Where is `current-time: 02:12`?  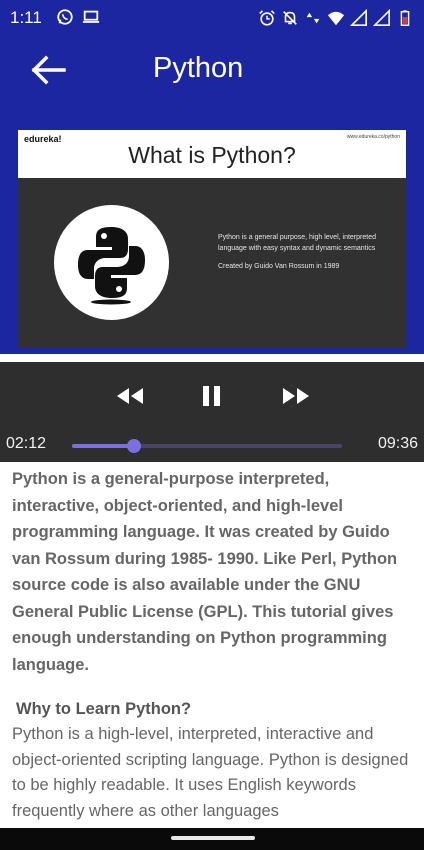
current-time: 02:12 is located at coordinates (26, 443).